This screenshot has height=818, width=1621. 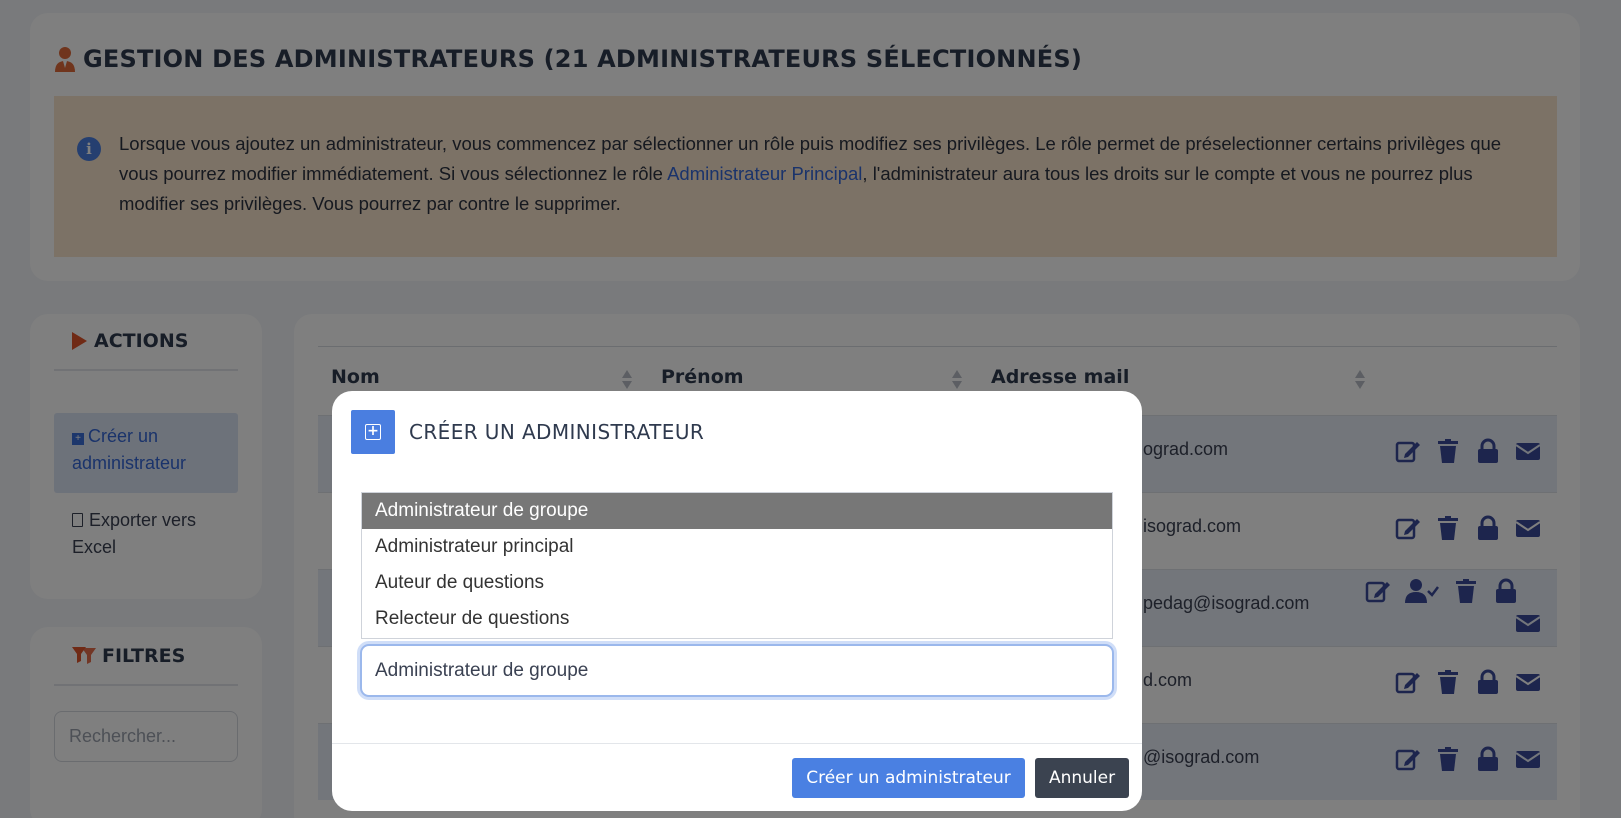 I want to click on modal-title: CRÉER UN ADMINISTRATEUR, so click(x=557, y=432).